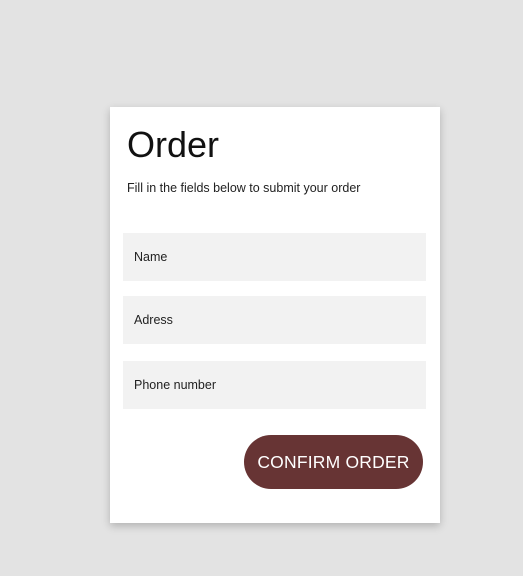 The height and width of the screenshot is (576, 523). Describe the element at coordinates (173, 144) in the screenshot. I see `form-title: Order` at that location.